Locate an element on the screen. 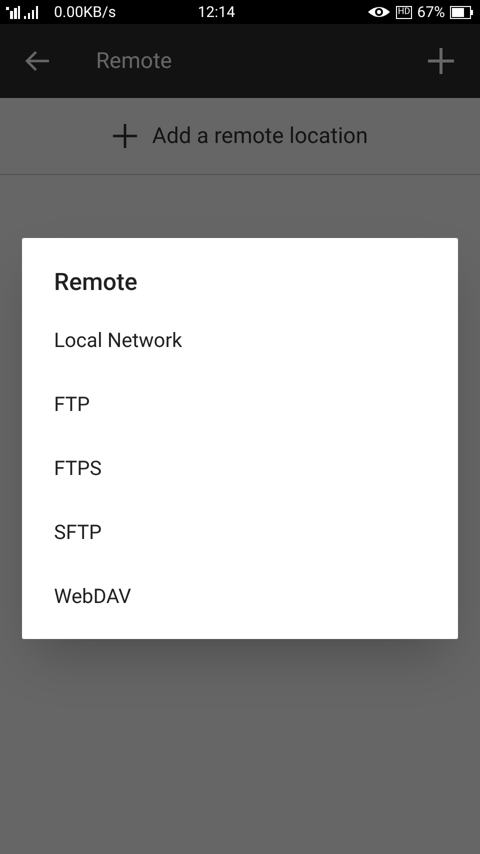  menu-item: FTP is located at coordinates (240, 404).